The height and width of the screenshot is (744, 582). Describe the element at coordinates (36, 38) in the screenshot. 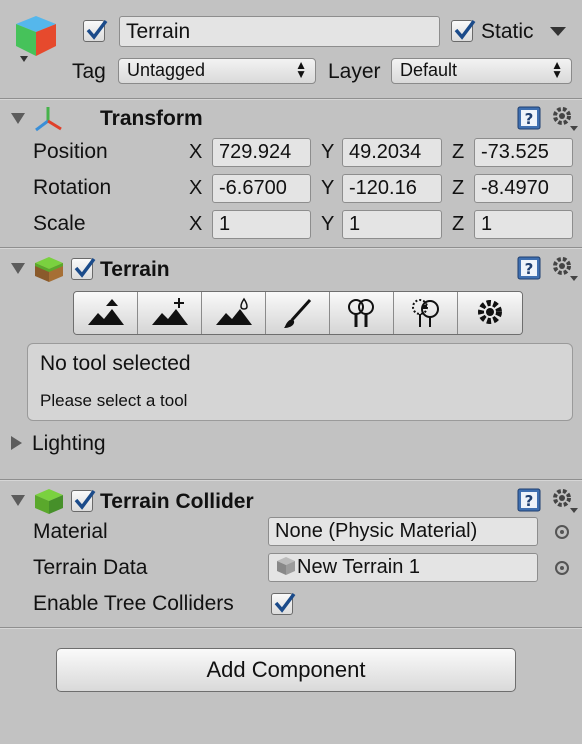

I see `gameobject-icon` at that location.